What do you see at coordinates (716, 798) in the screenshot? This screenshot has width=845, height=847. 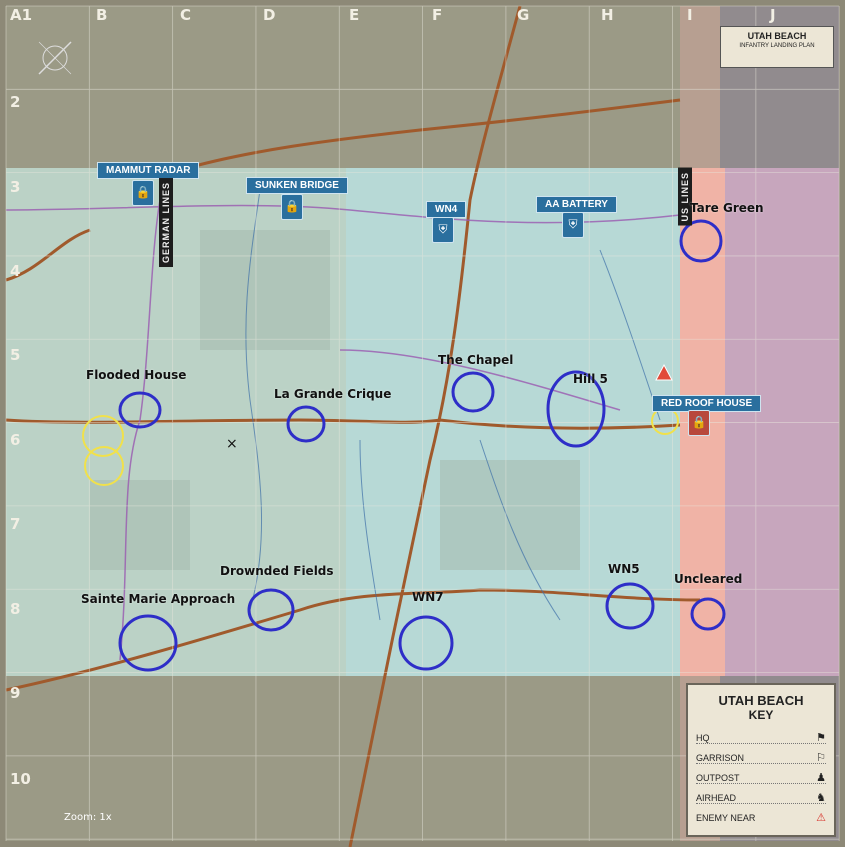 I see `key-airhead-label: AIRHEAD` at bounding box center [716, 798].